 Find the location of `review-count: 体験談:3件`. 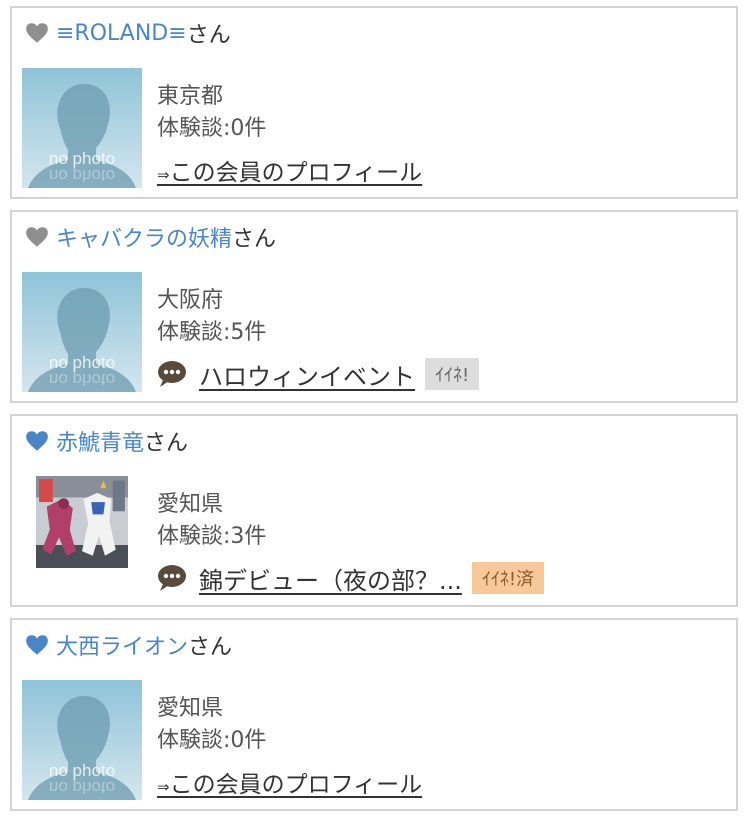

review-count: 体験談:3件 is located at coordinates (212, 536).